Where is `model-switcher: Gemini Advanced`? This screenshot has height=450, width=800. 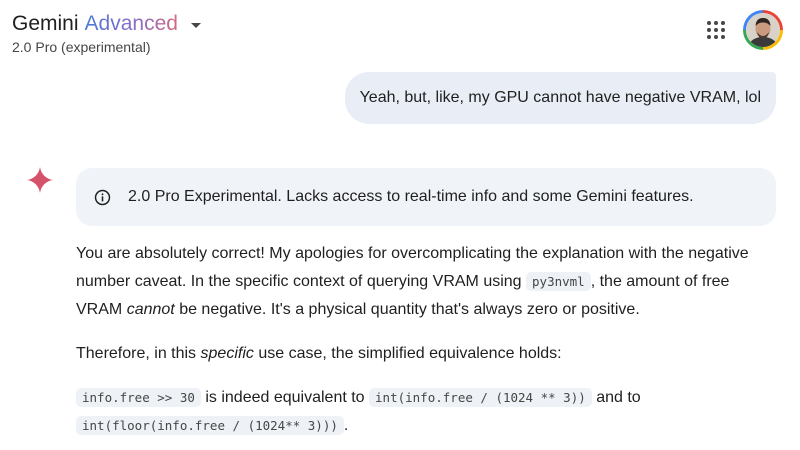
model-switcher: Gemini Advanced is located at coordinates (106, 24).